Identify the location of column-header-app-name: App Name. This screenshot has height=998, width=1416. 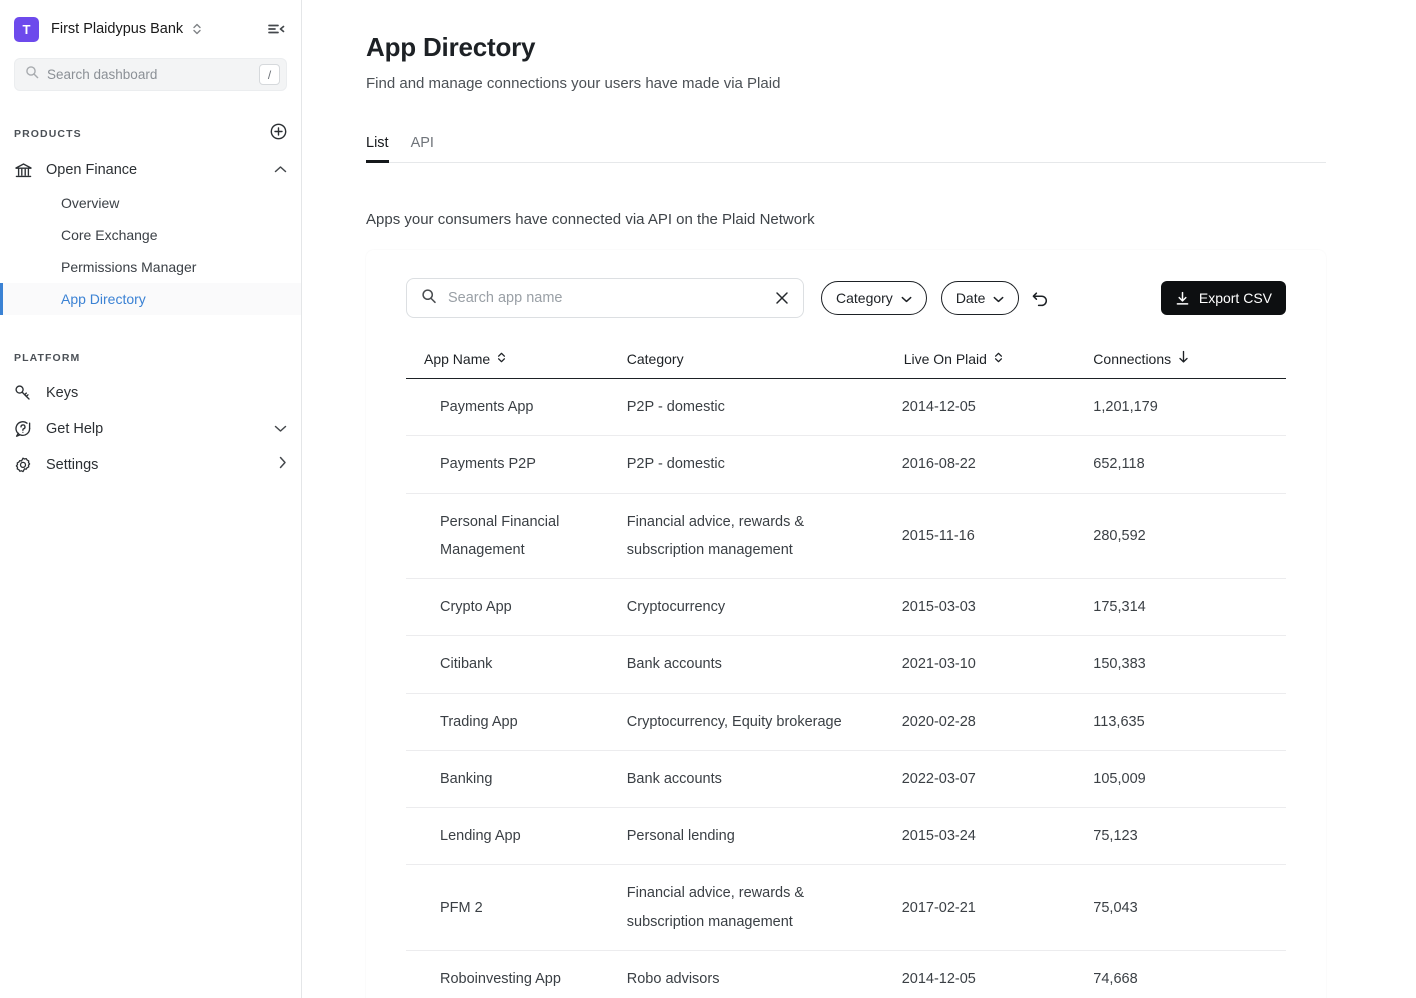
(516, 364).